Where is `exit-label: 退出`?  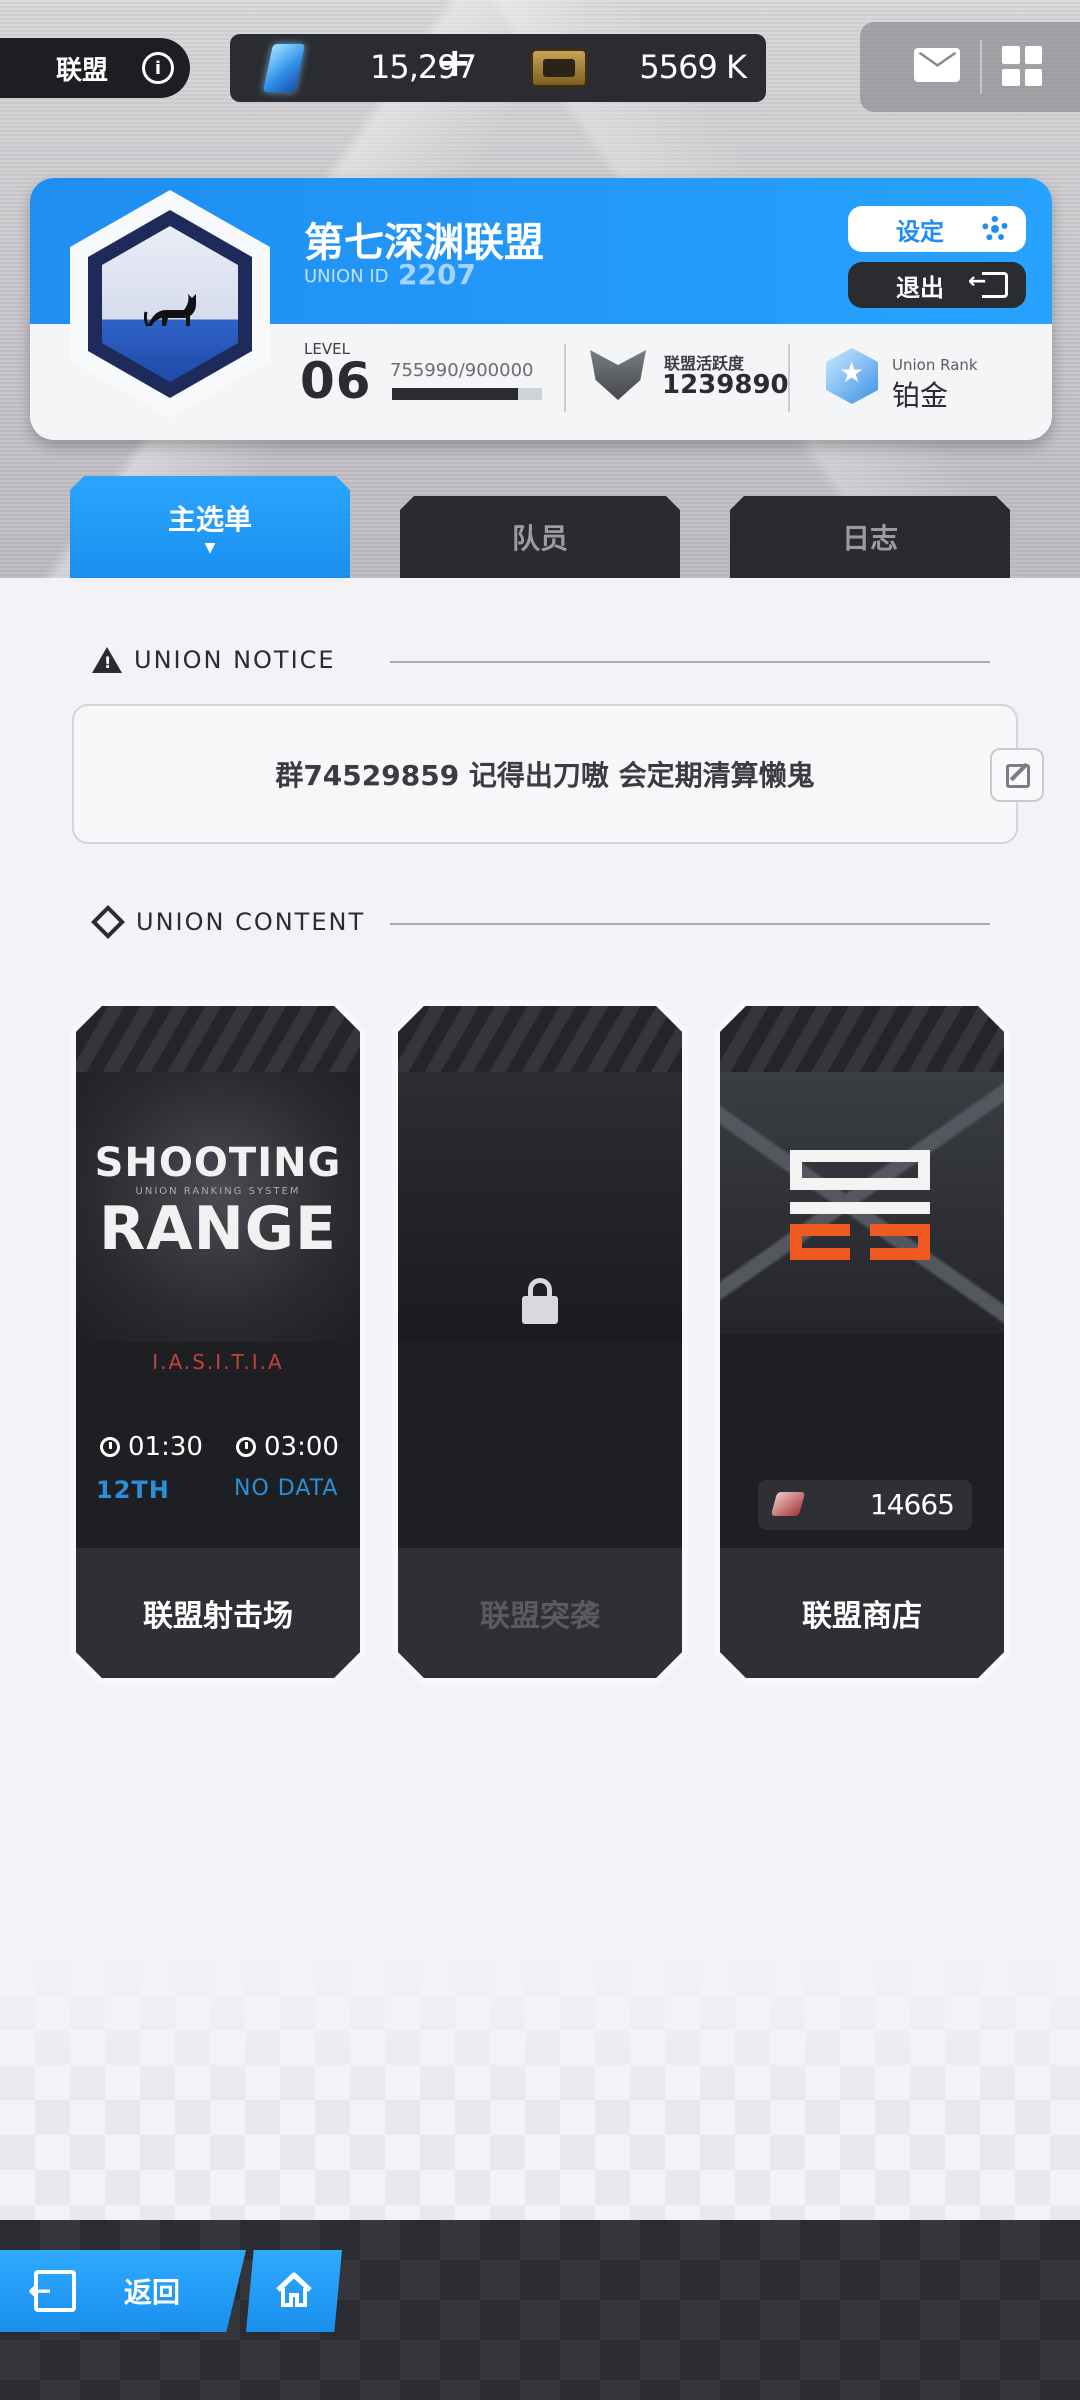
exit-label: 退出 is located at coordinates (920, 287).